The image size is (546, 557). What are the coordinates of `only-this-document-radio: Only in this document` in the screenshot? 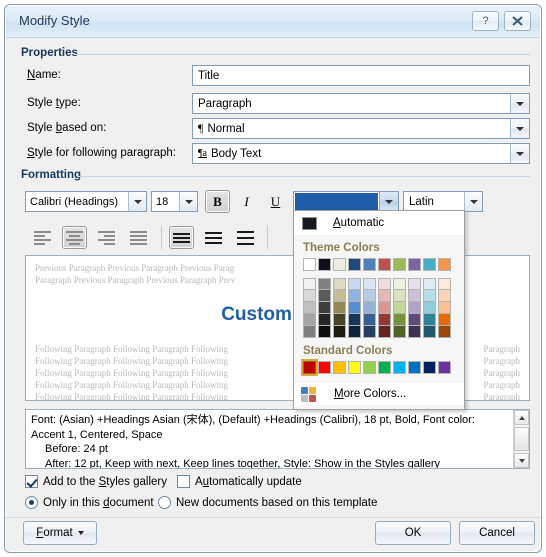 It's located at (89, 502).